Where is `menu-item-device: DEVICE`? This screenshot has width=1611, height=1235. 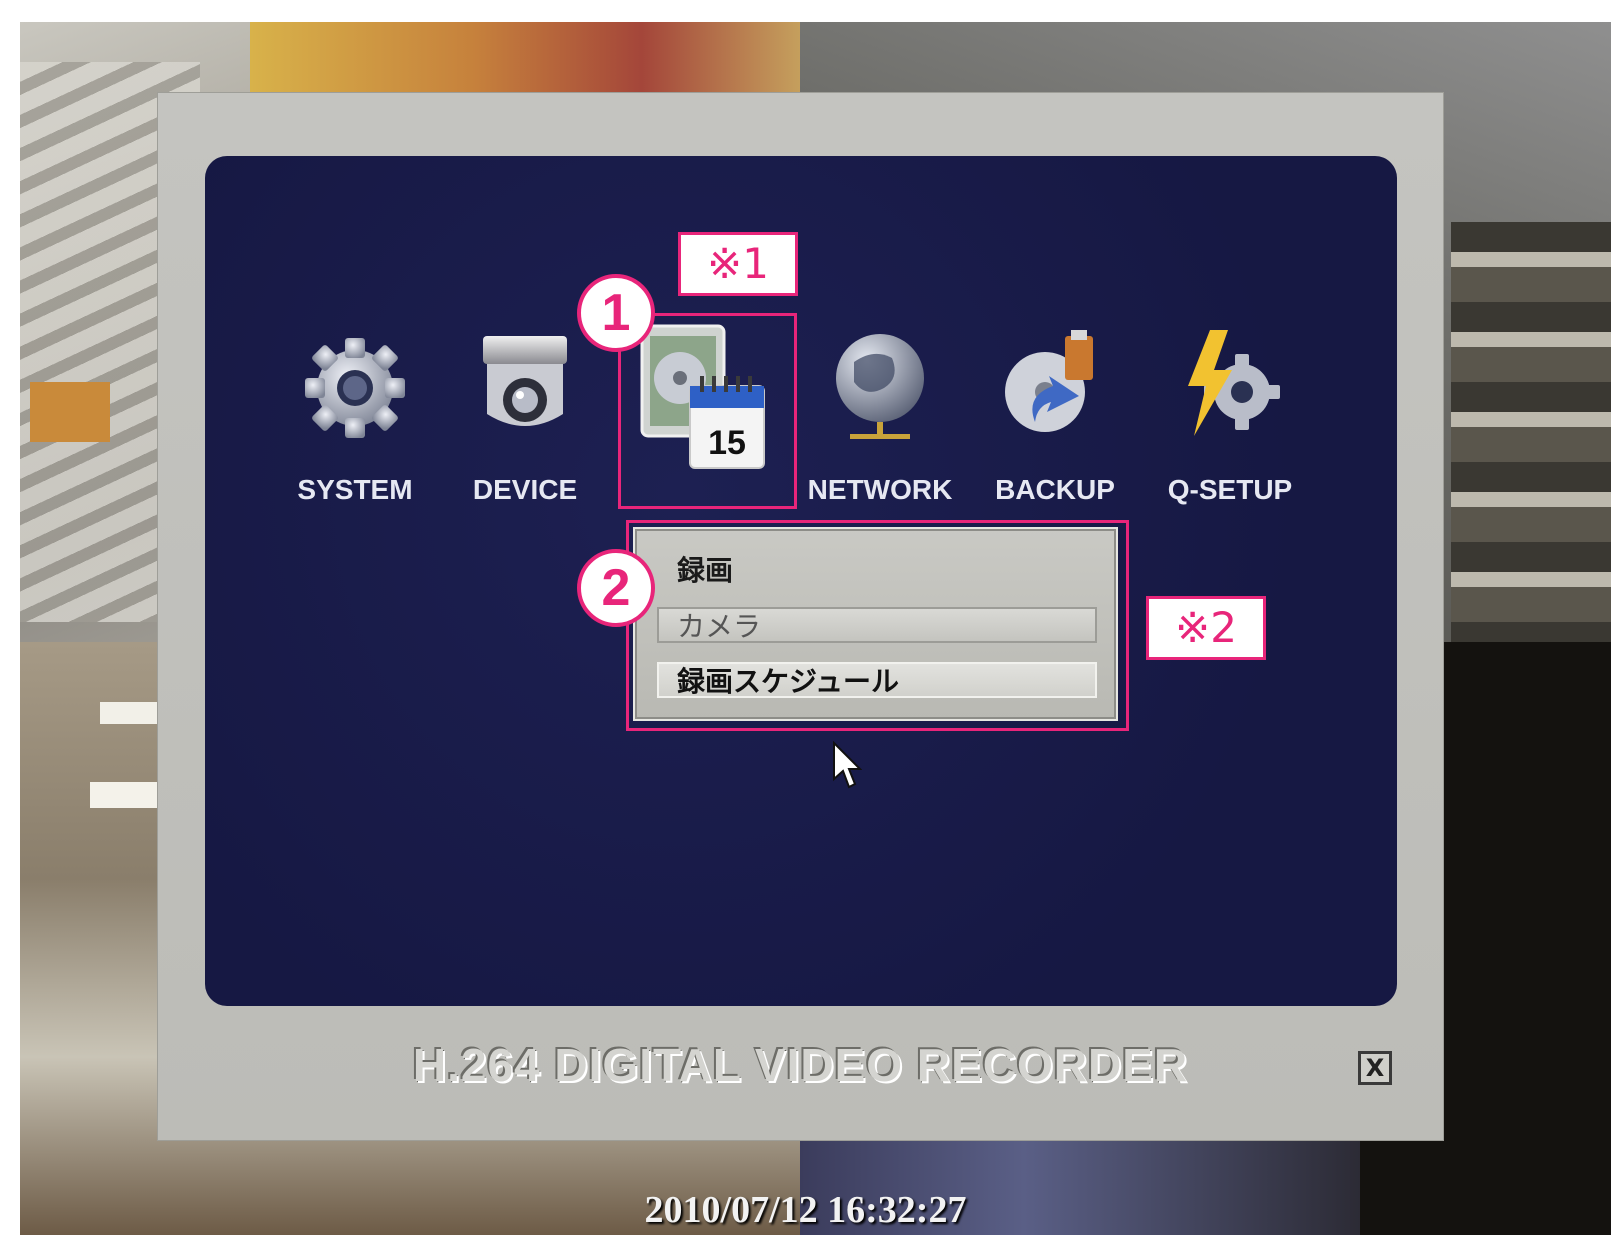 menu-item-device: DEVICE is located at coordinates (525, 421).